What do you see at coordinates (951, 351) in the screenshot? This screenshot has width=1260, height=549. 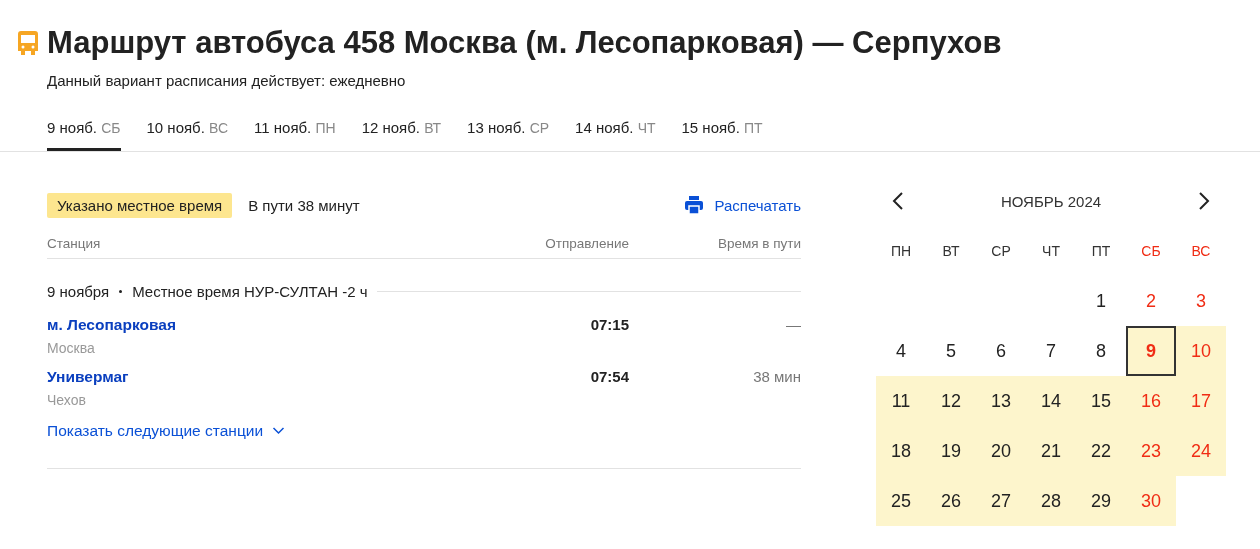 I see `calendar-day: 5` at bounding box center [951, 351].